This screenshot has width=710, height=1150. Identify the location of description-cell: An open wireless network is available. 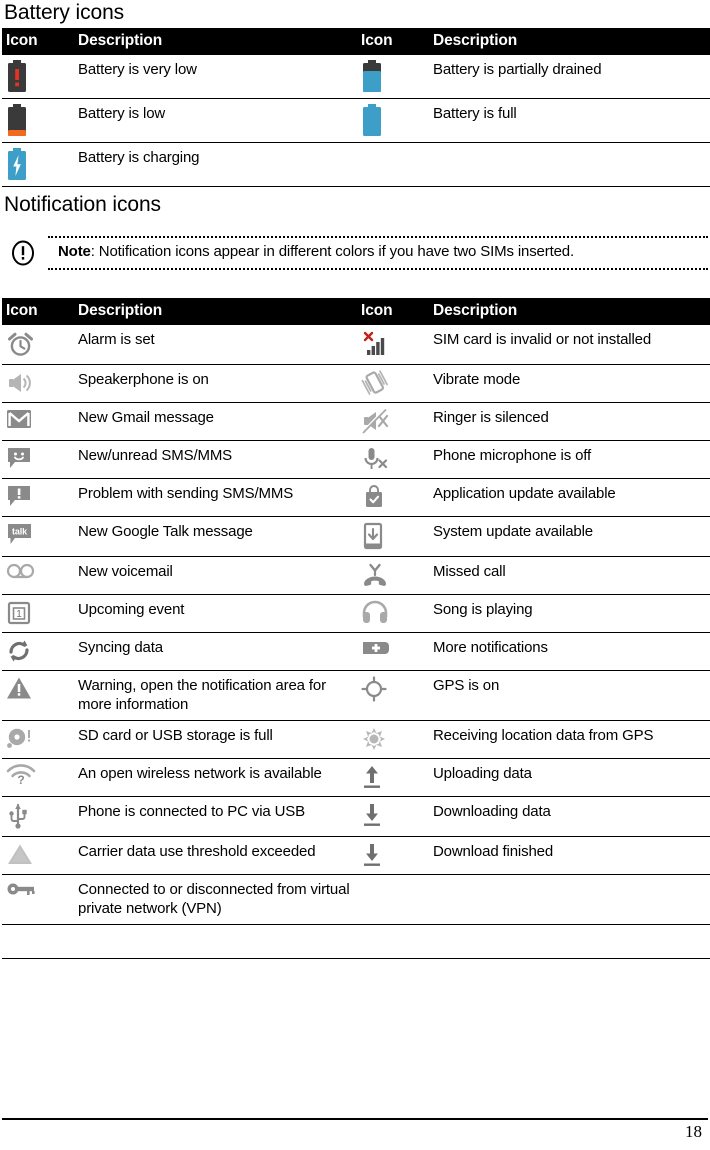
(215, 778).